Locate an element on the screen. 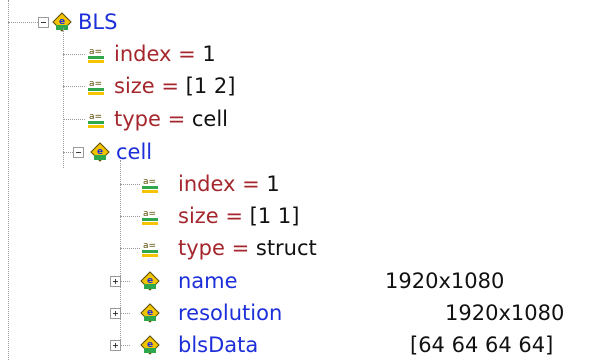  tree-node-bls: e BLS is located at coordinates (294, 22).